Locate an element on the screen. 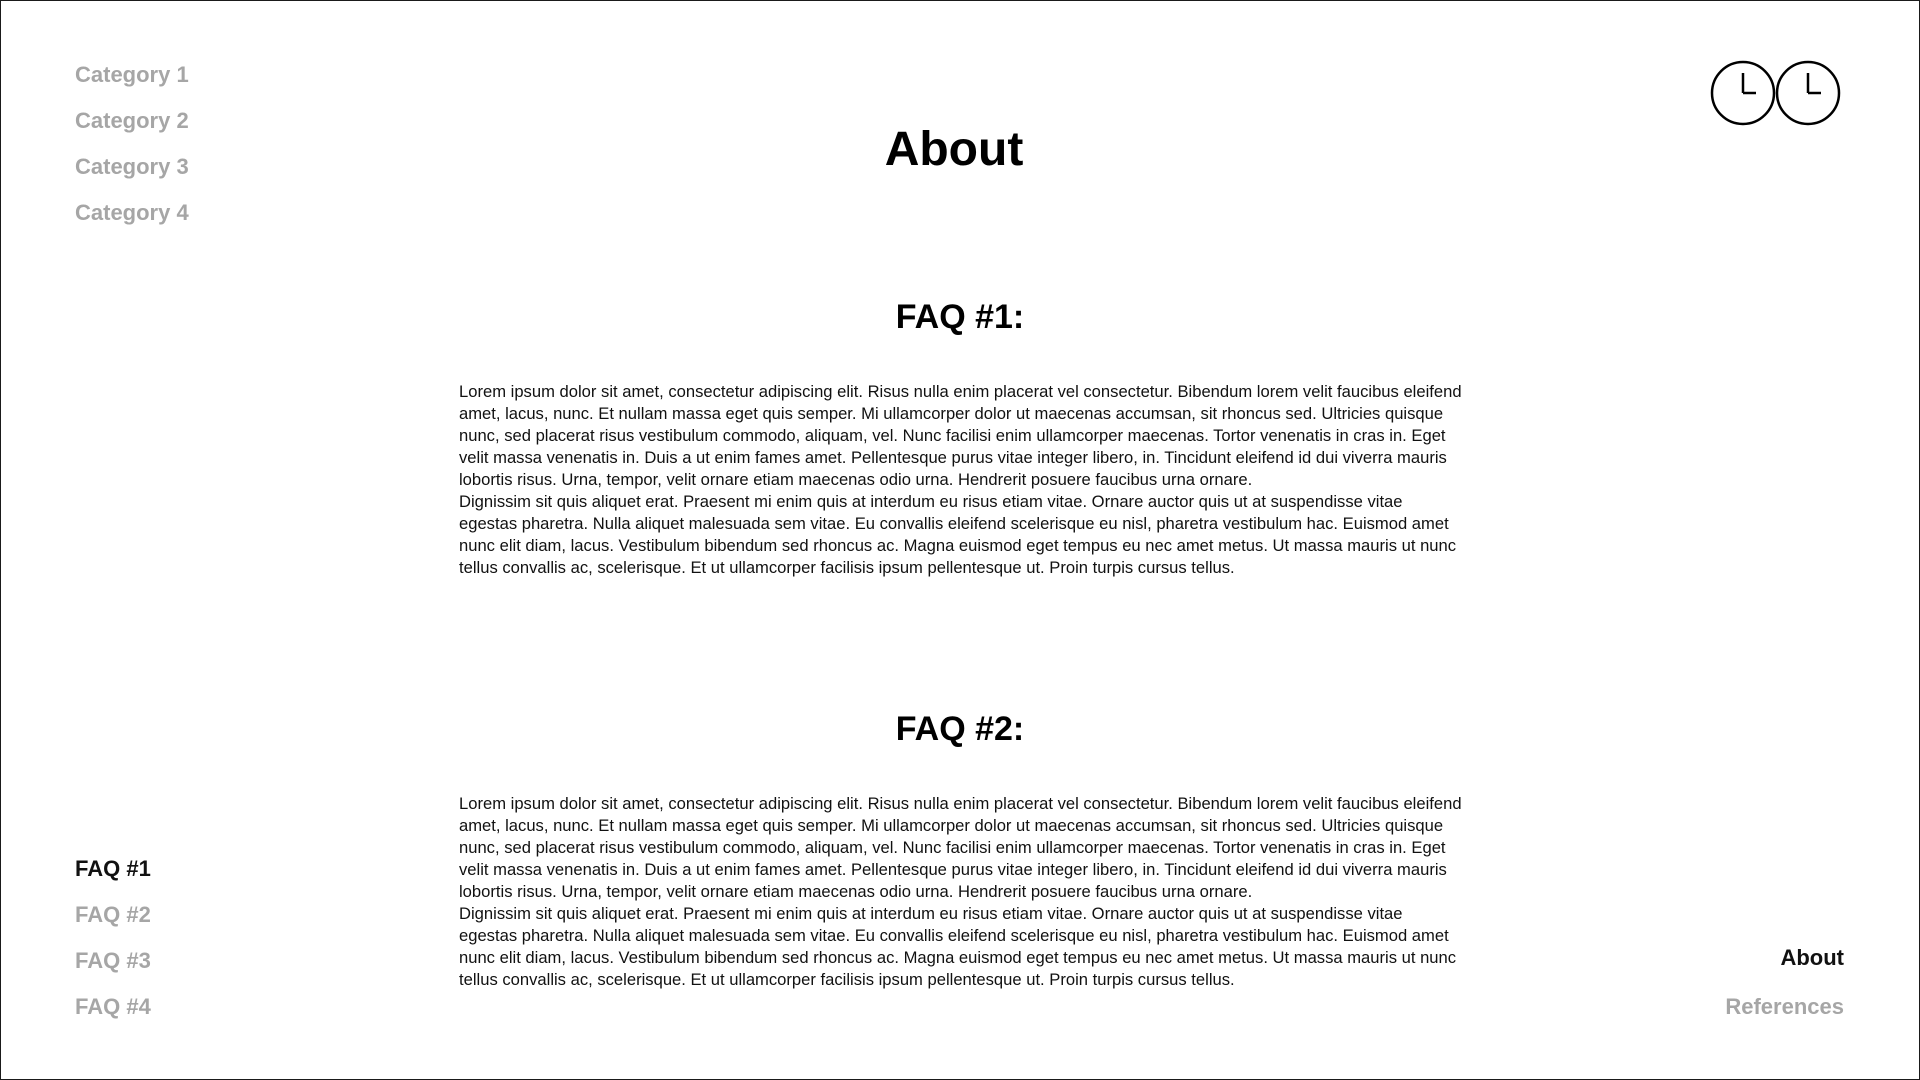  faq-nav-item-2: FAQ #2 is located at coordinates (113, 915).